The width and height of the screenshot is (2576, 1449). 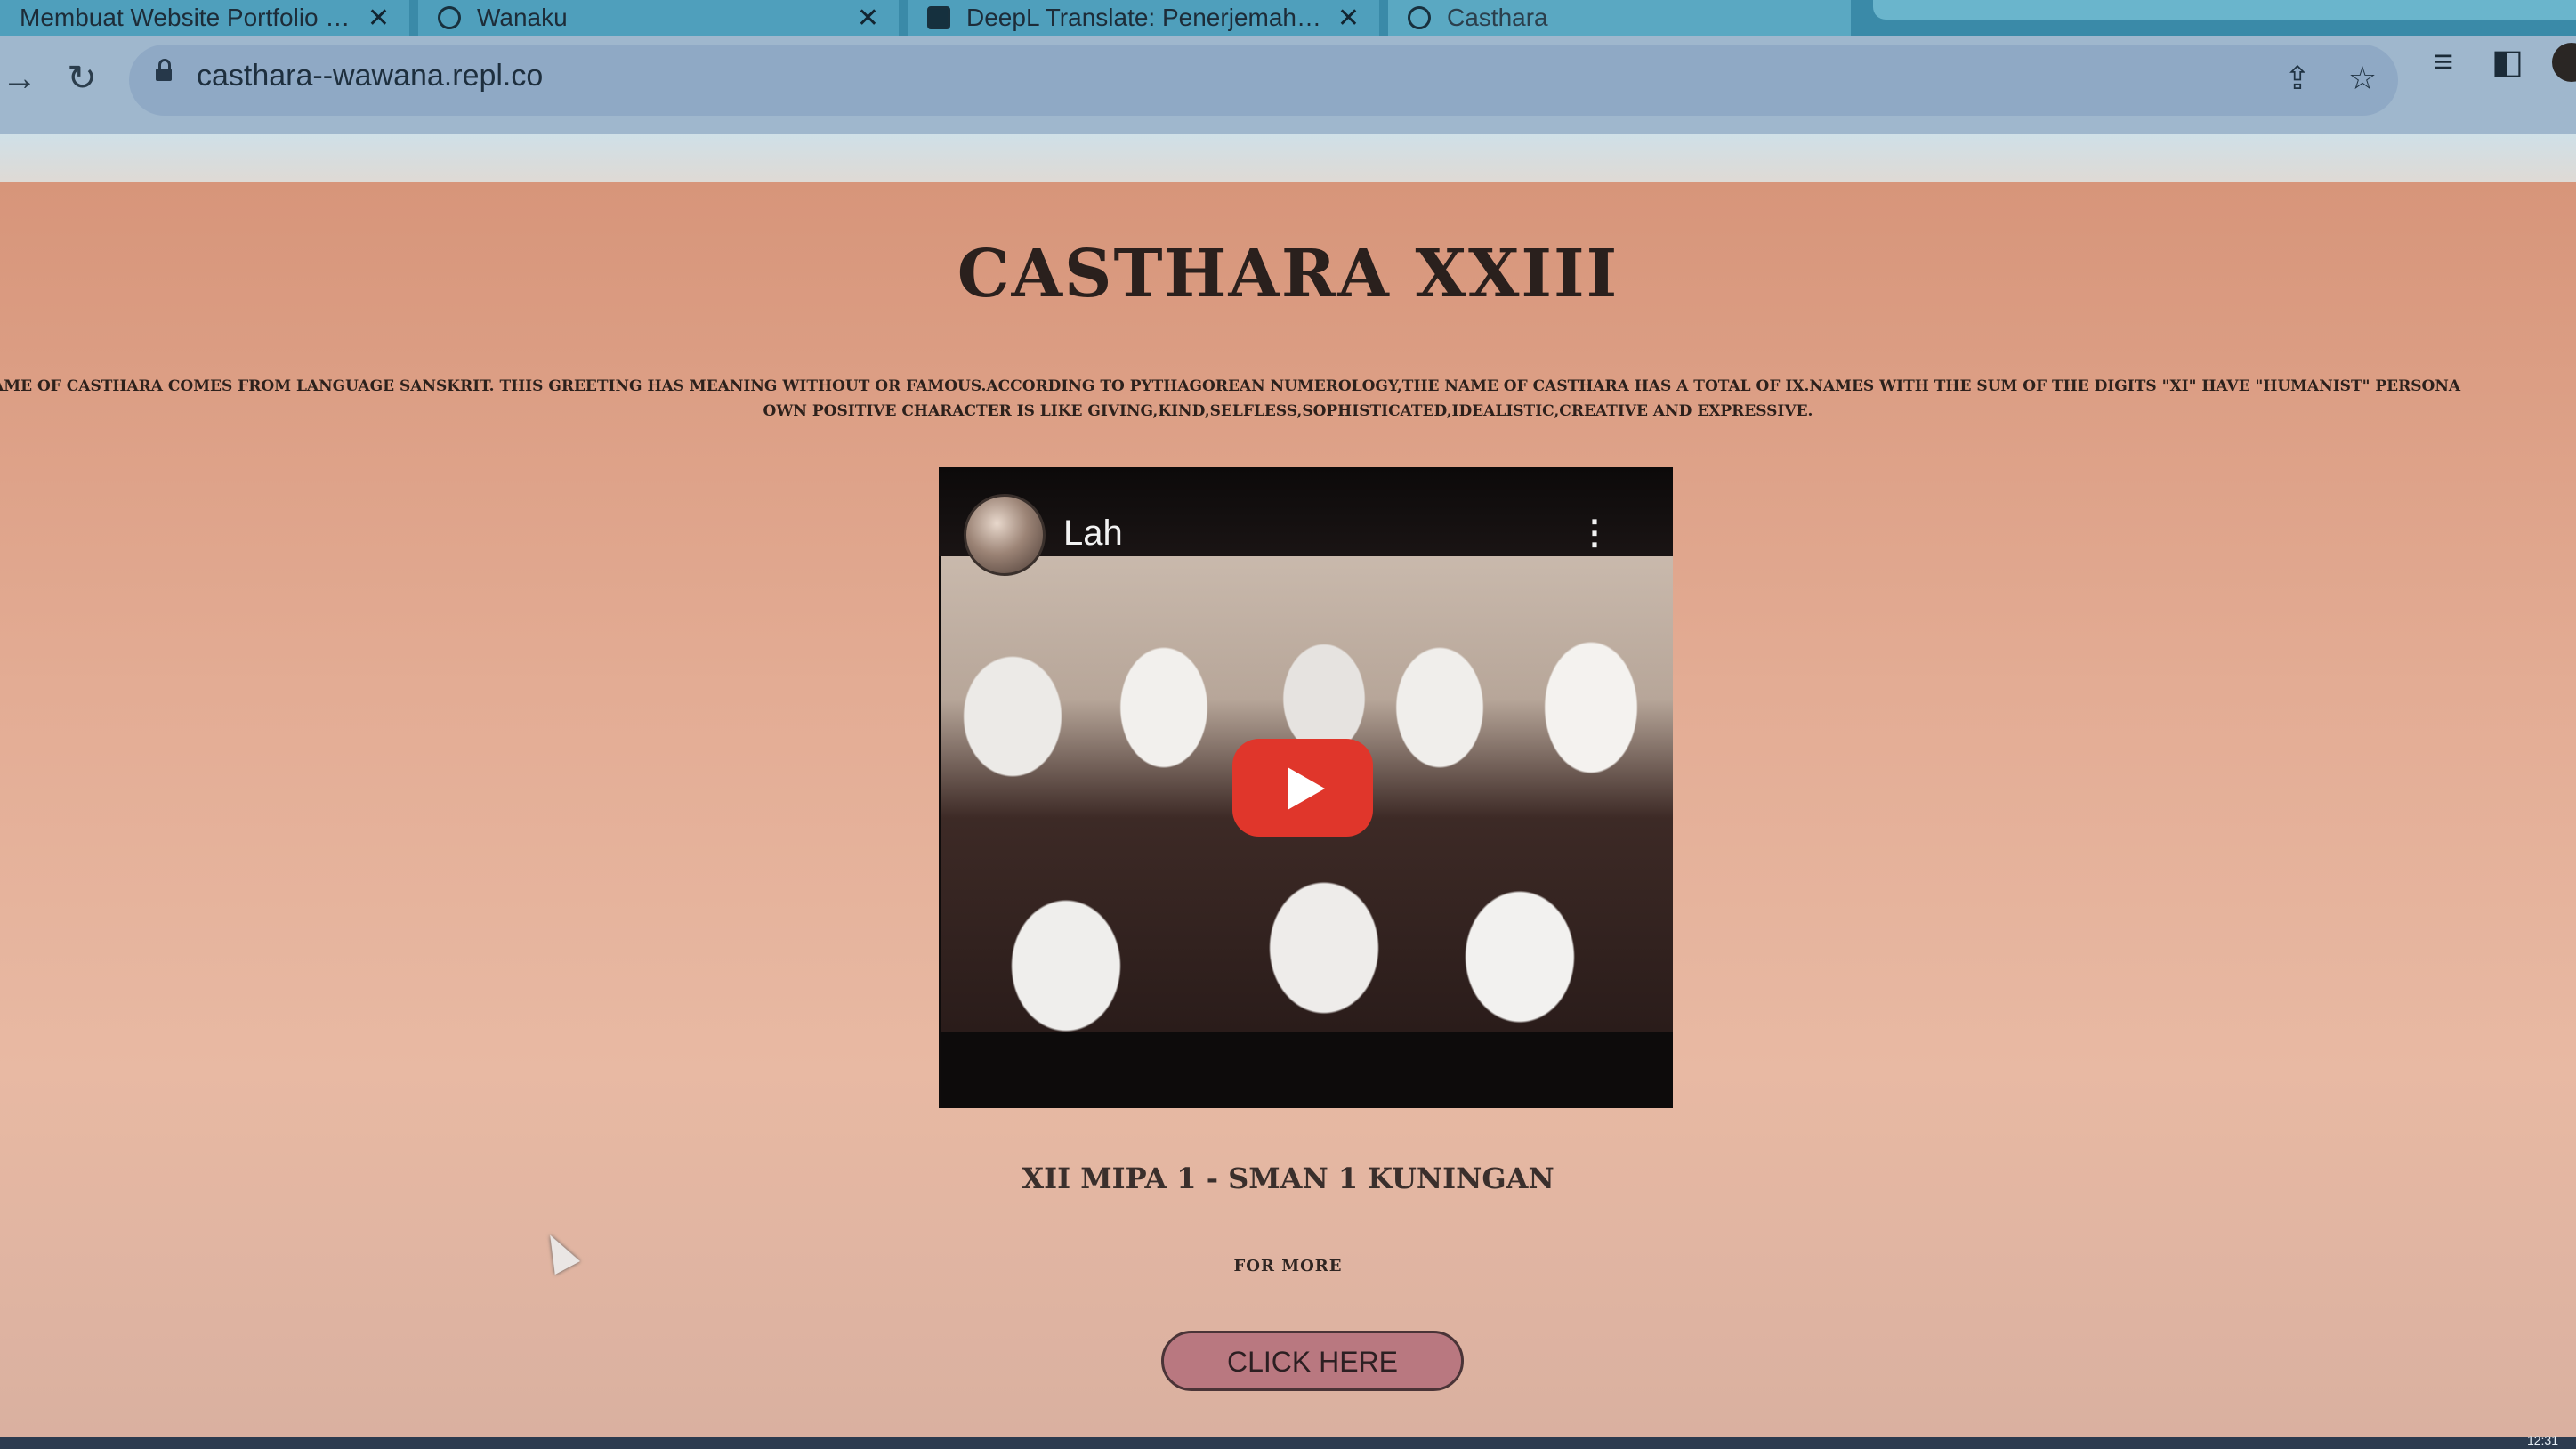 What do you see at coordinates (2443, 63) in the screenshot?
I see `media-queue-icon: ≡` at bounding box center [2443, 63].